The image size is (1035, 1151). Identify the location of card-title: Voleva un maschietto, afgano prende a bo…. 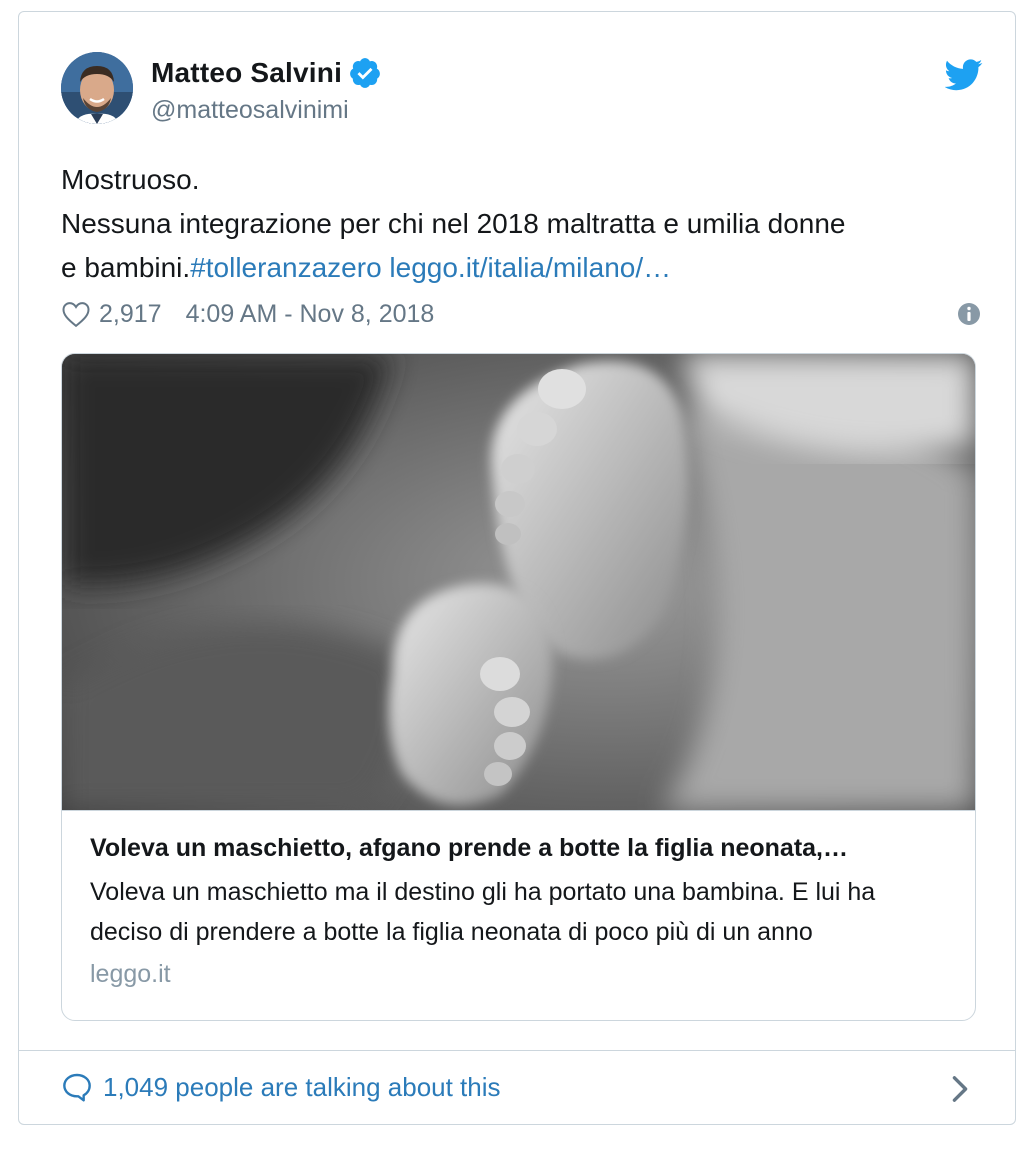
(520, 848).